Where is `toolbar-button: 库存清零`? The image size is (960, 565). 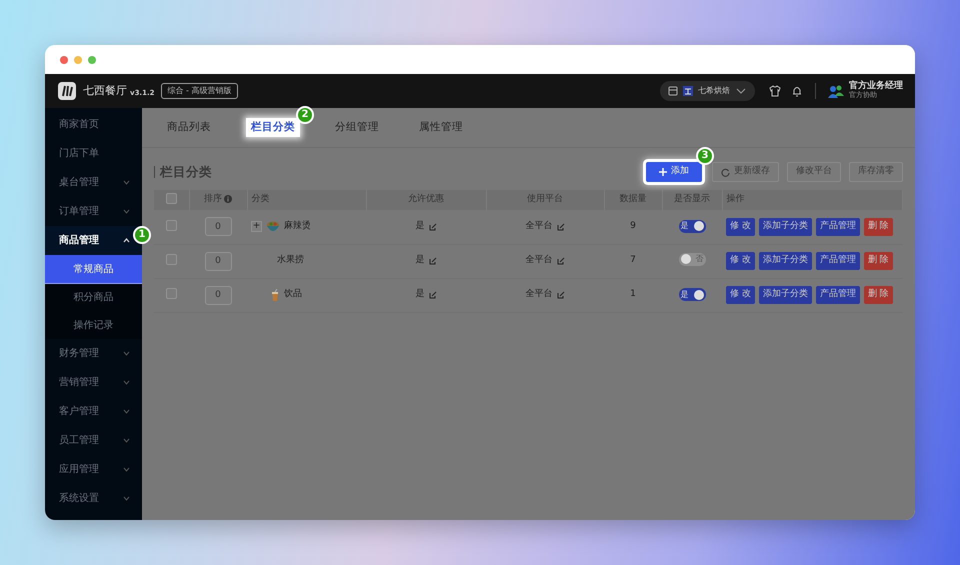 toolbar-button: 库存清零 is located at coordinates (876, 172).